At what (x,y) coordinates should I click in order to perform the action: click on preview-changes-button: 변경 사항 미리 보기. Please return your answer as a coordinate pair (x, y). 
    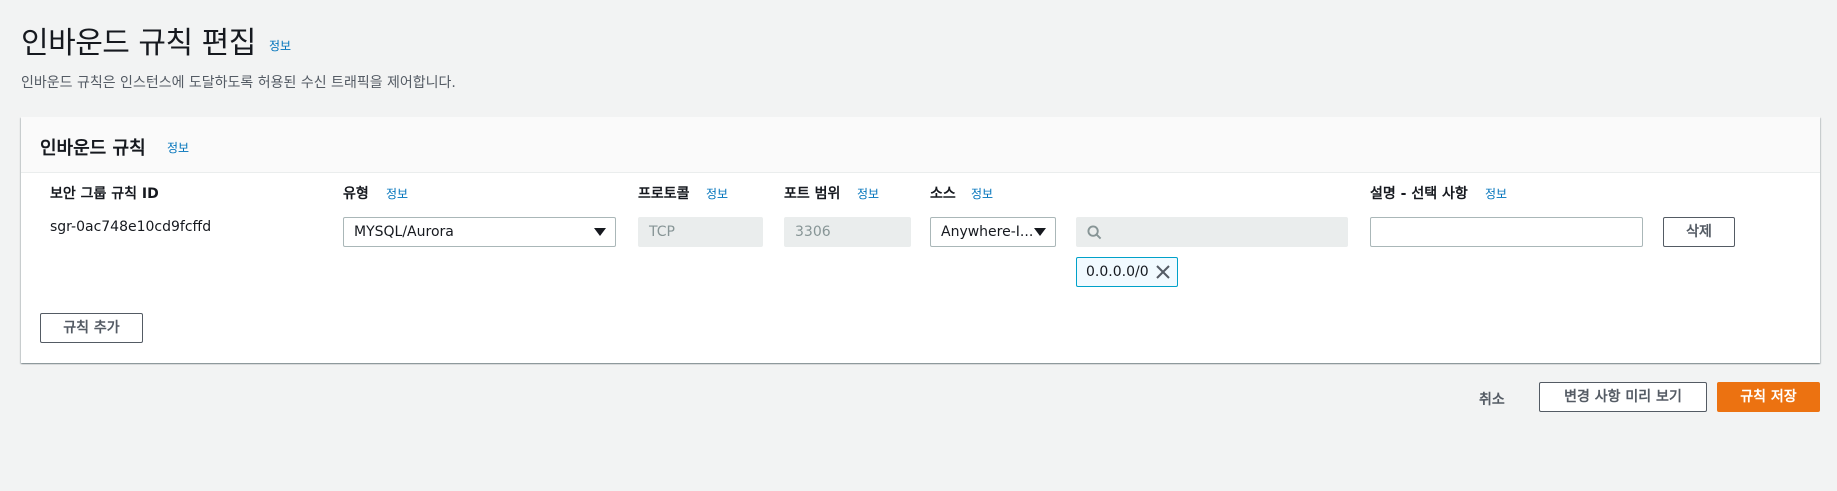
    Looking at the image, I should click on (1623, 397).